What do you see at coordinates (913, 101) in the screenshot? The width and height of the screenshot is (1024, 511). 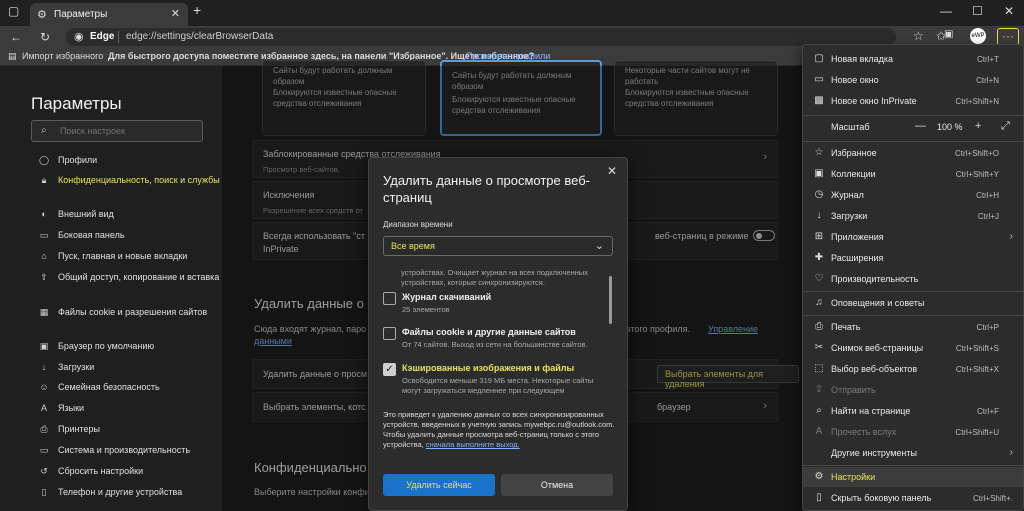 I see `menu-item-inprivate: ▩ Новое окно InPrivate Ctrl+Shift+N` at bounding box center [913, 101].